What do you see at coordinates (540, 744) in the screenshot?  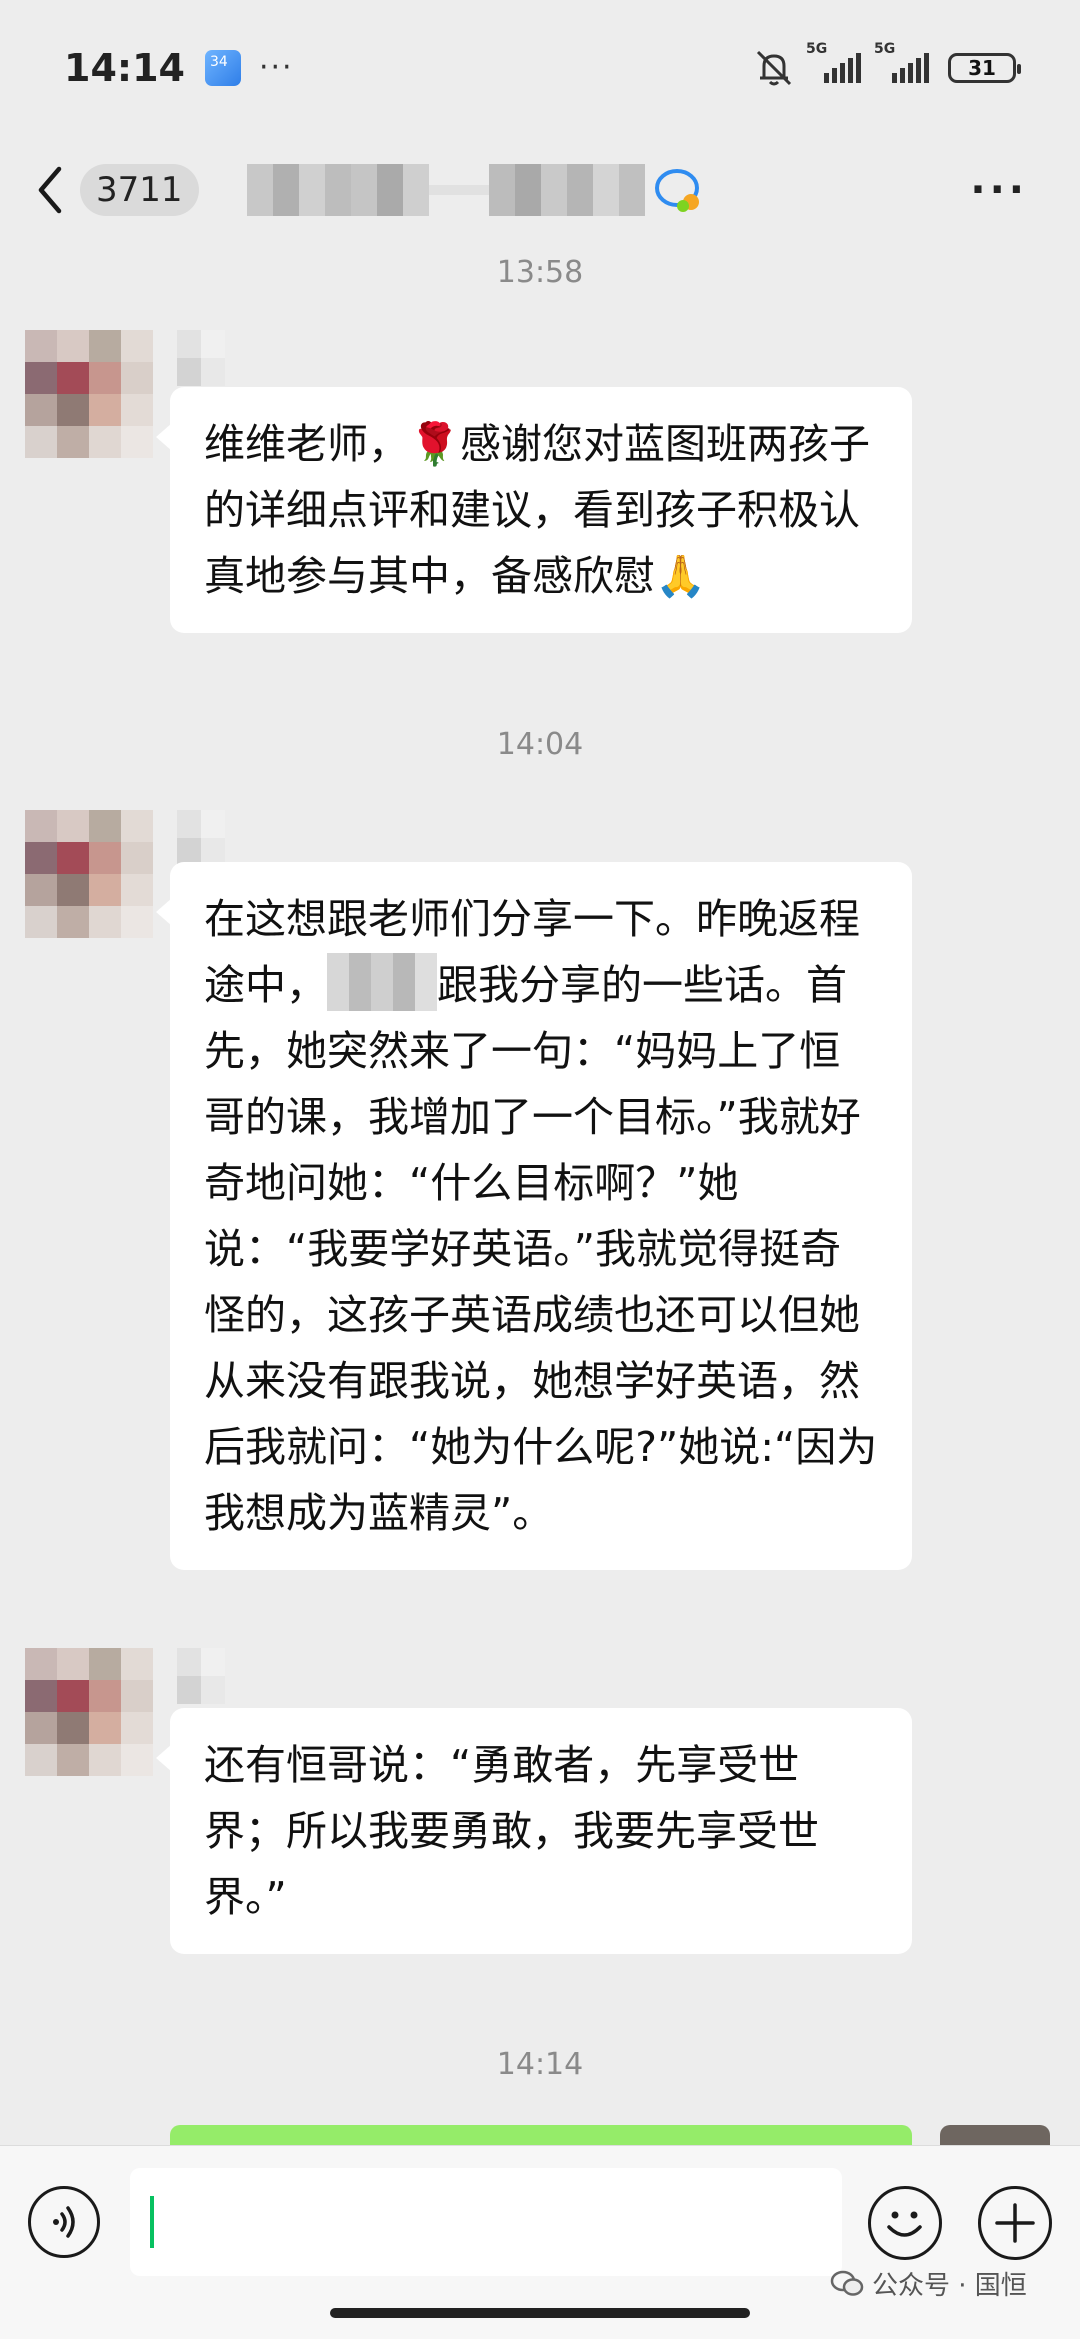 I see `timestamp: 14:04` at bounding box center [540, 744].